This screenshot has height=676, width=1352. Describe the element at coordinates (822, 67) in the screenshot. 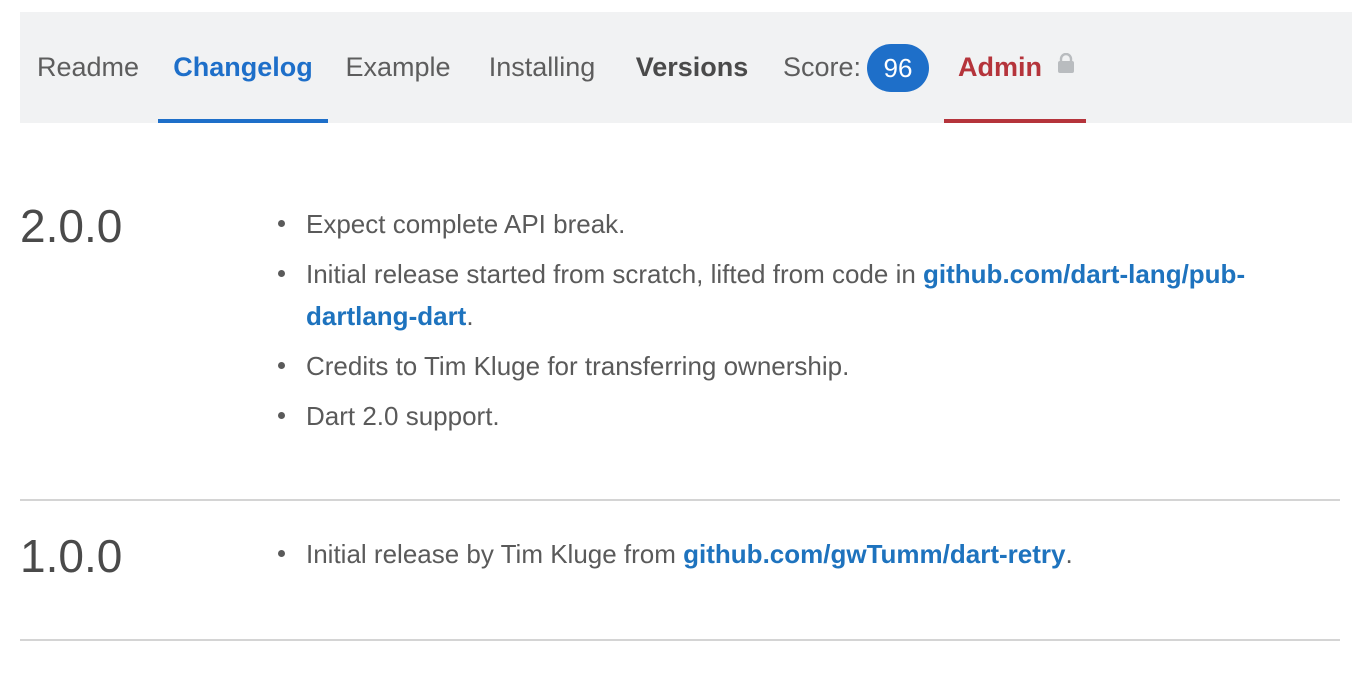

I see `score-label: Score:` at that location.